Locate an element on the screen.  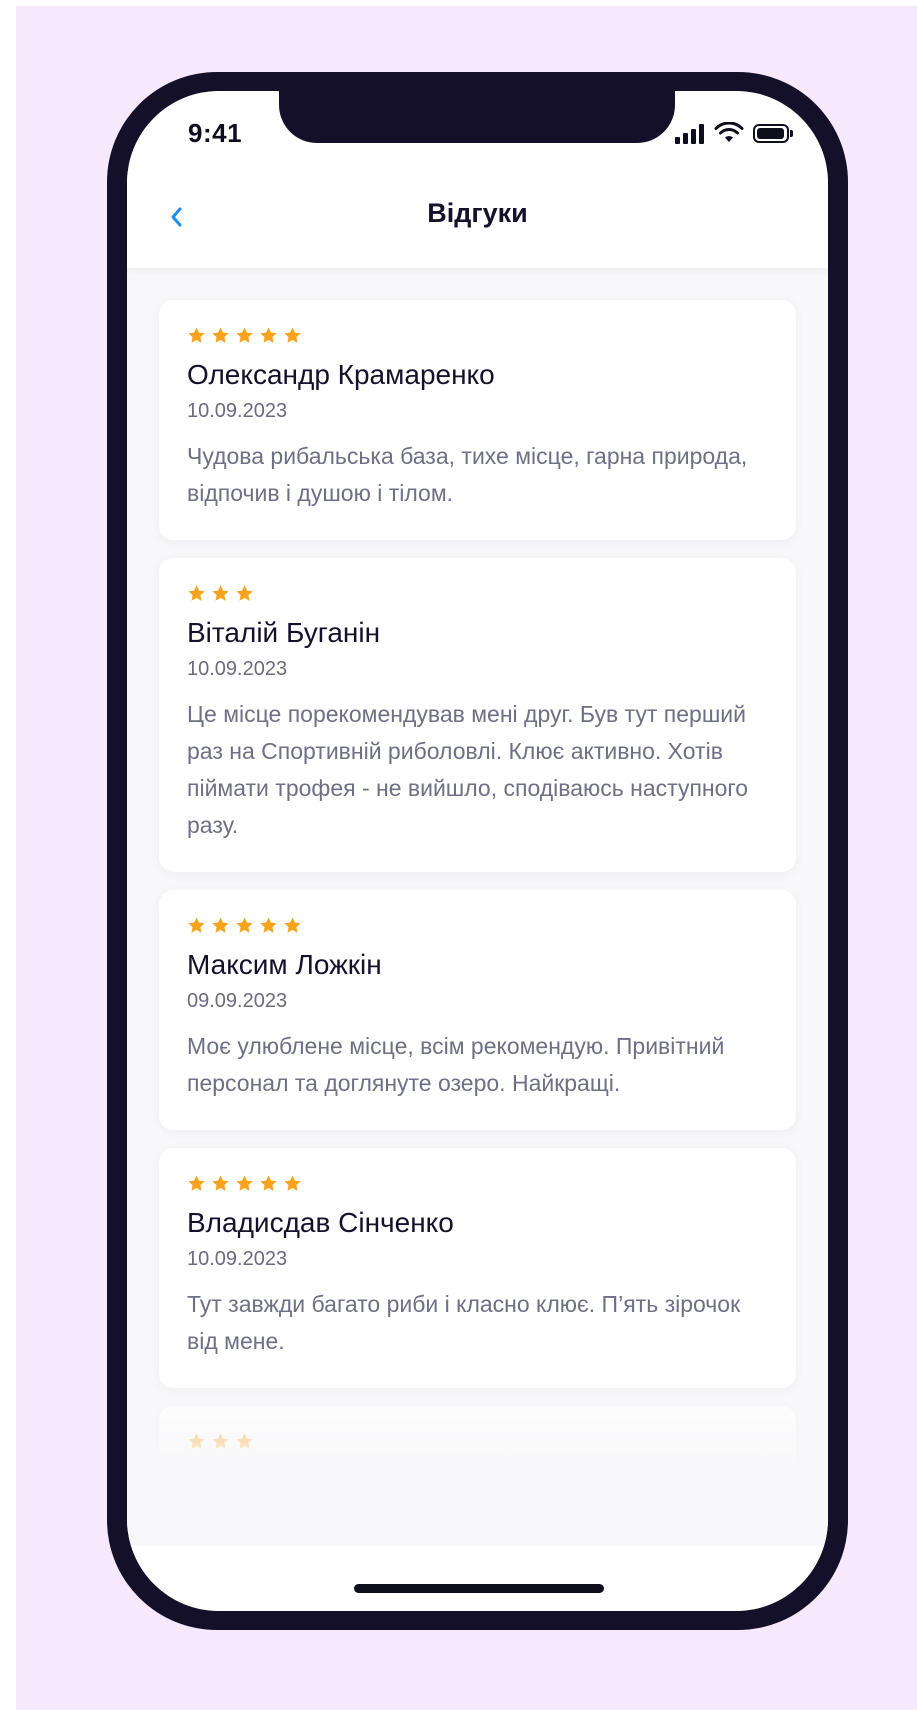
scroll-fade is located at coordinates (477, 1461).